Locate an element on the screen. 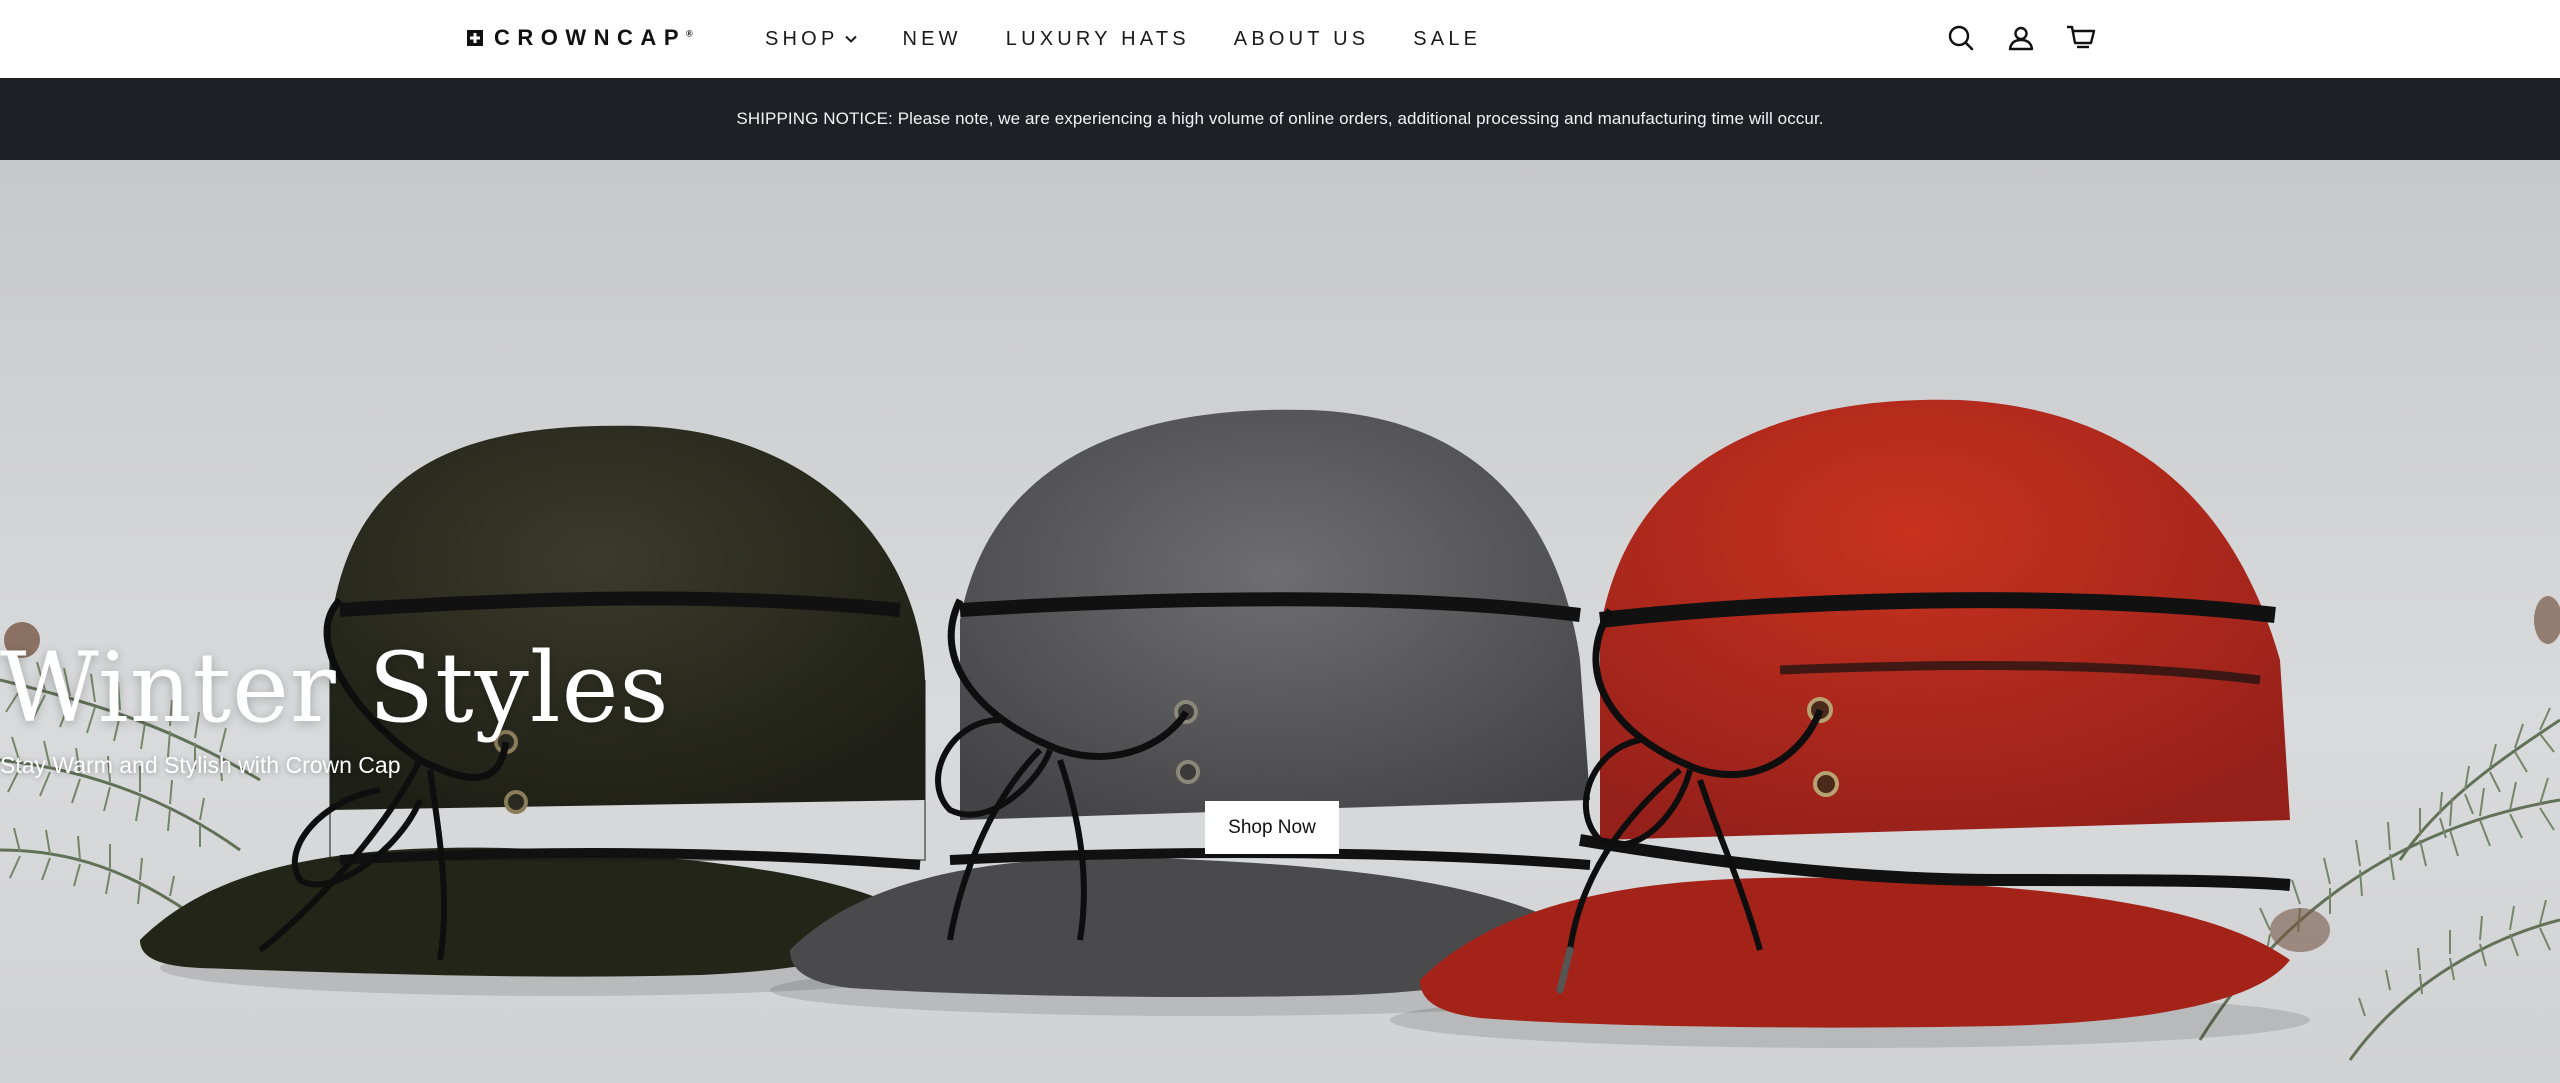  nav-item-shop: SHOP is located at coordinates (811, 39).